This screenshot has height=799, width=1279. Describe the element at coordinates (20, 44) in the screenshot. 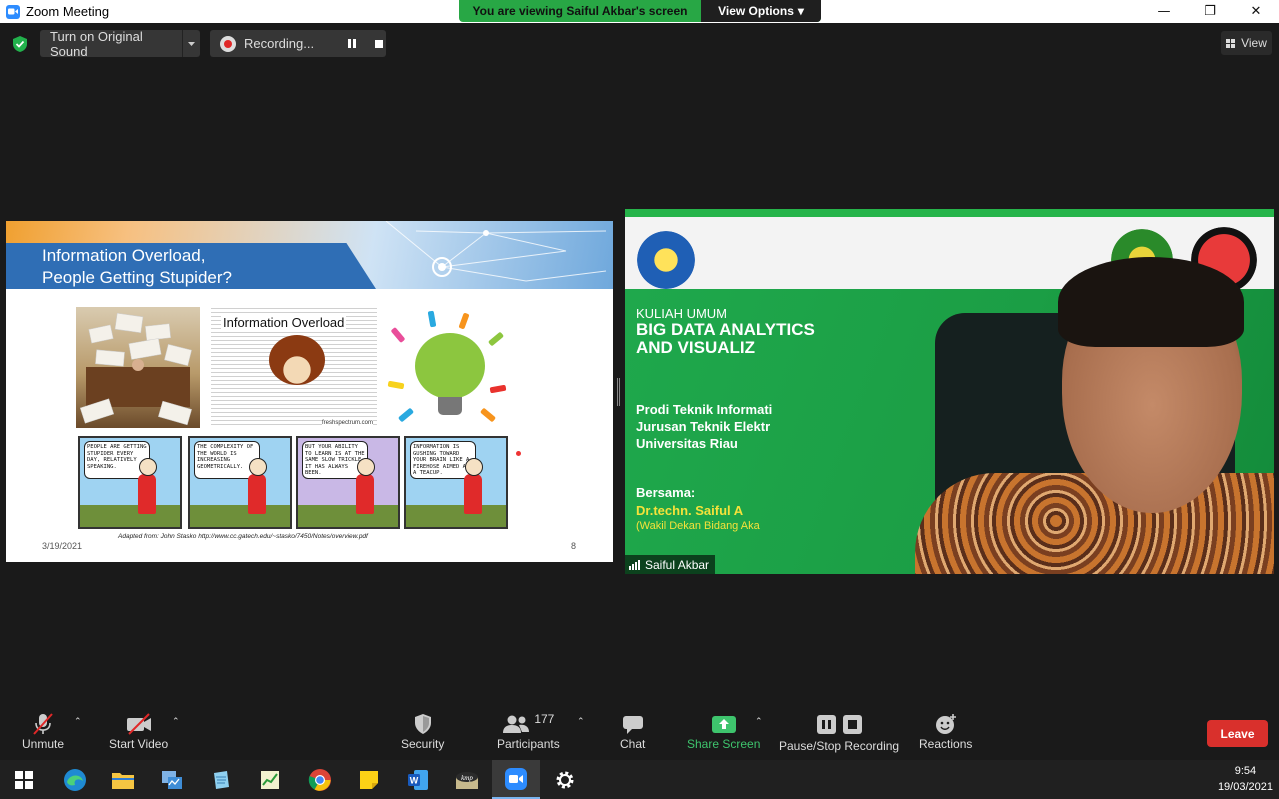

I see `encryption-shield-icon` at that location.